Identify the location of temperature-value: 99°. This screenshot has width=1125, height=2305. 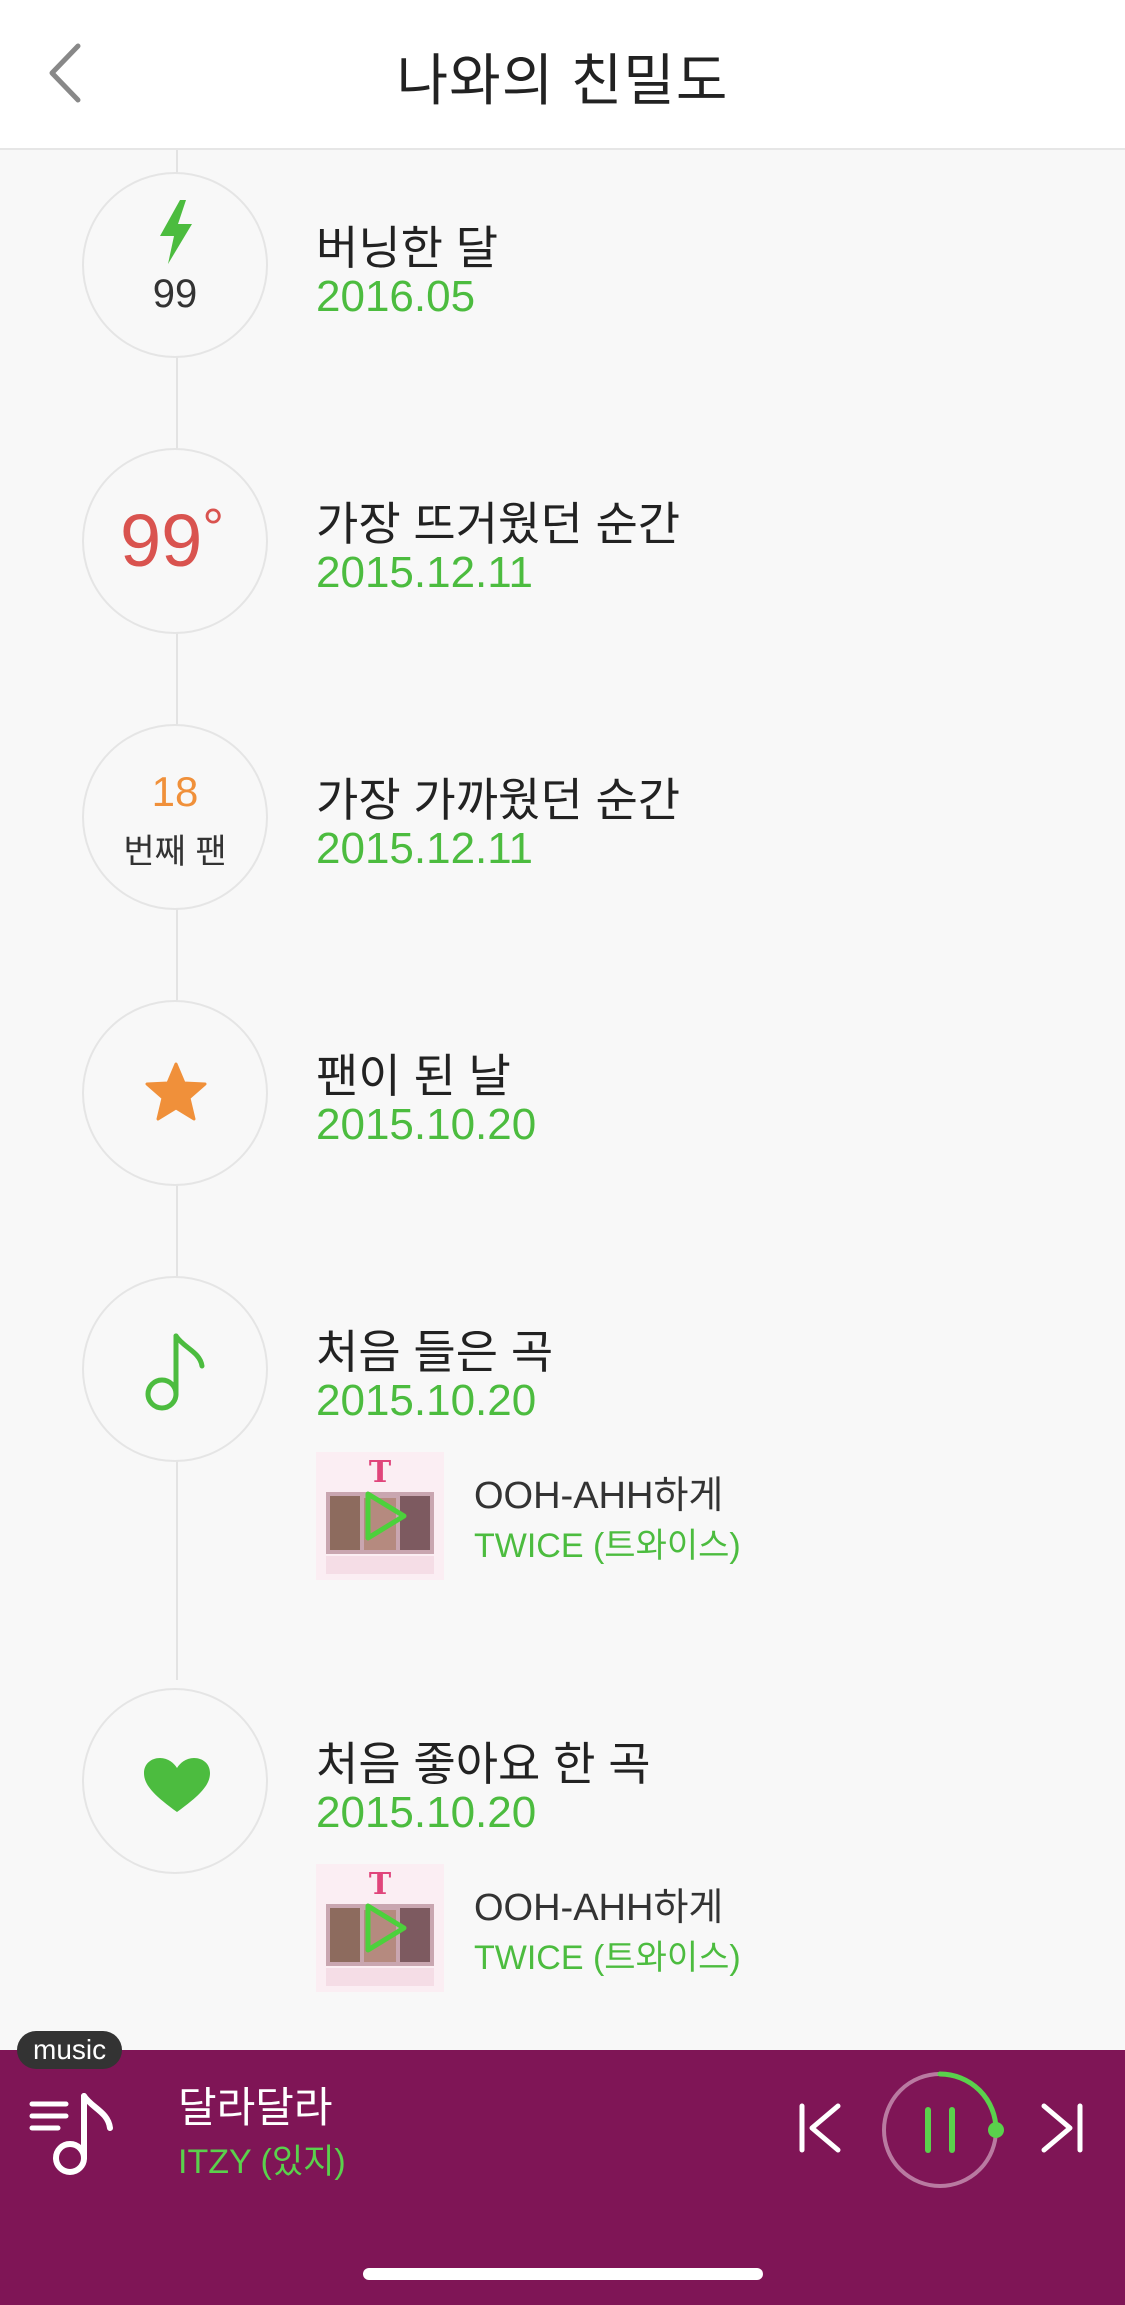
(172, 540).